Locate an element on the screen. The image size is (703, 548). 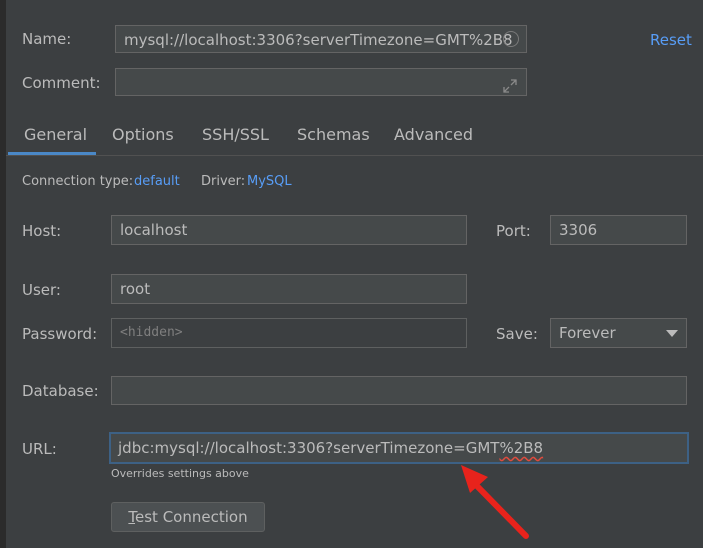
tab-options: Options is located at coordinates (143, 135).